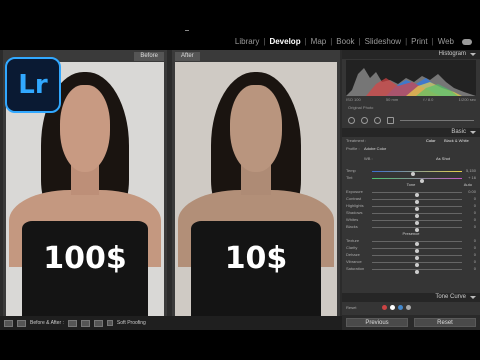 This screenshot has height=360, width=480. I want to click on bottom-buttons: Previous Reset, so click(411, 322).